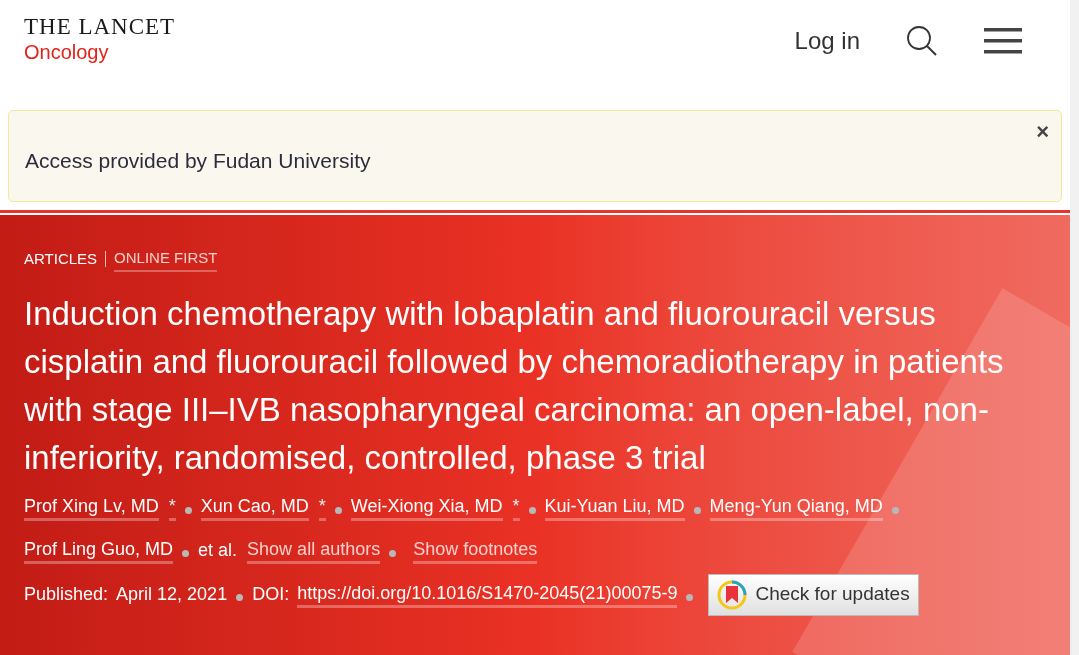 The width and height of the screenshot is (1079, 655). What do you see at coordinates (1003, 41) in the screenshot?
I see `menu-icon` at bounding box center [1003, 41].